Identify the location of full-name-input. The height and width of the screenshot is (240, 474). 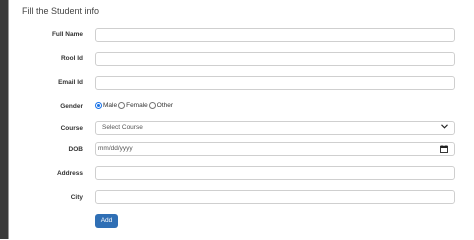
(275, 35).